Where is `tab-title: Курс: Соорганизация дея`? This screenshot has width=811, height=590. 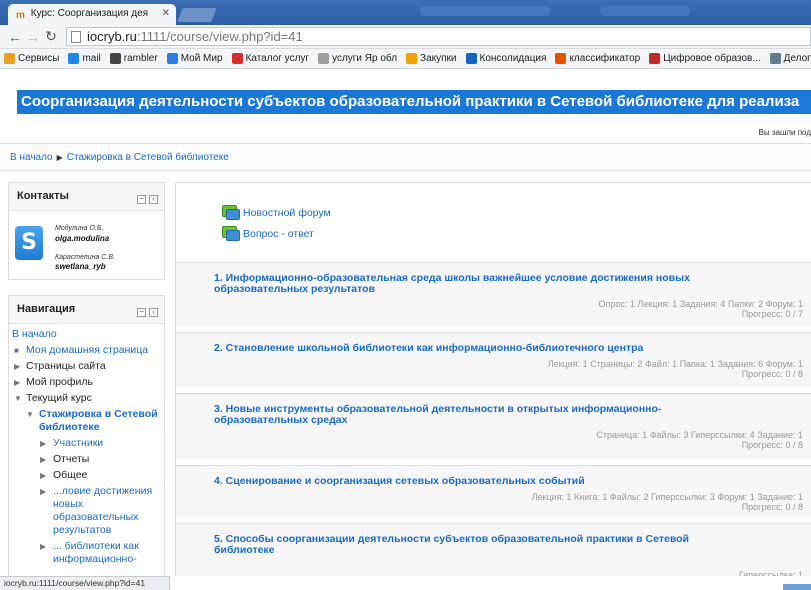
tab-title: Курс: Соорганизация дея is located at coordinates (89, 13).